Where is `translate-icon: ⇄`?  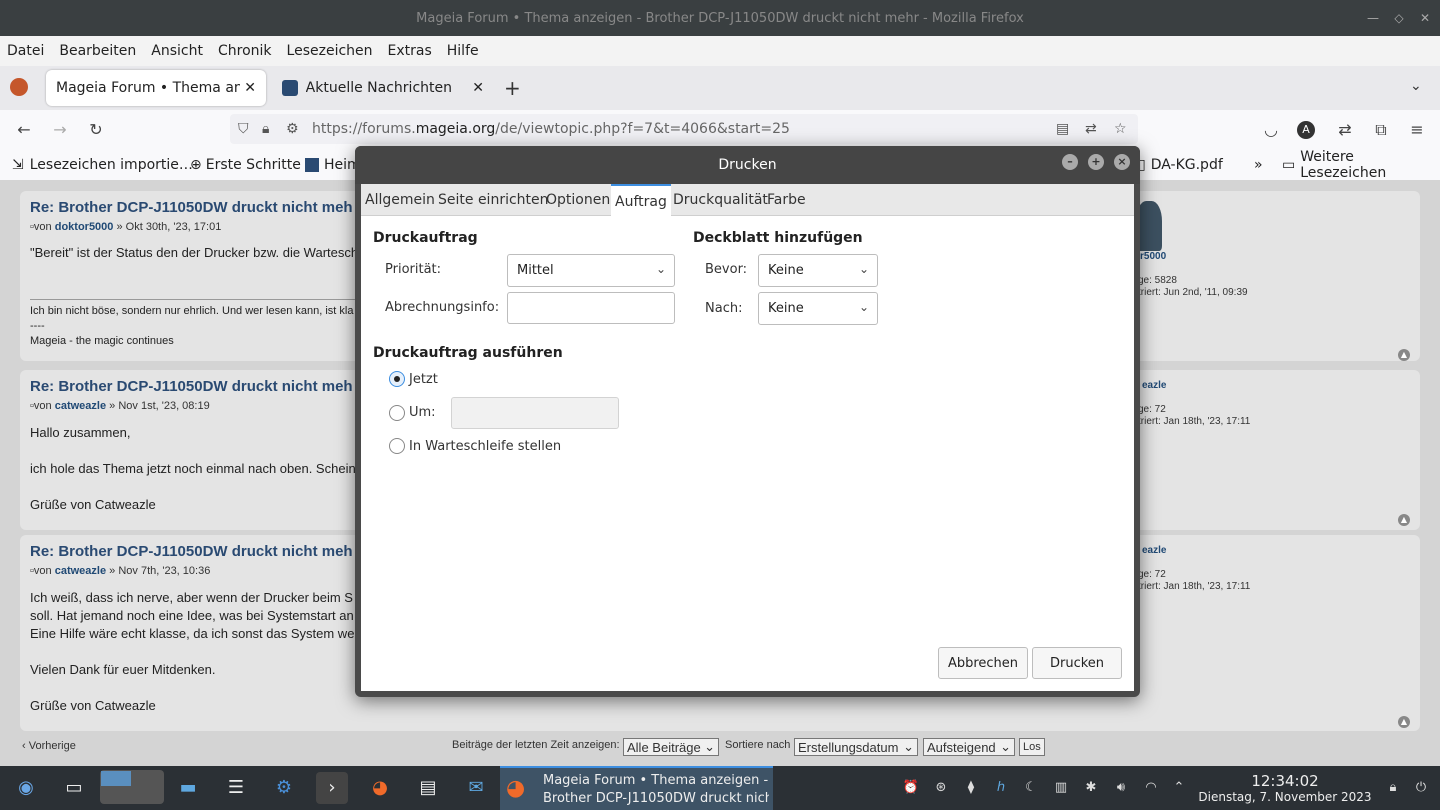 translate-icon: ⇄ is located at coordinates (1345, 130).